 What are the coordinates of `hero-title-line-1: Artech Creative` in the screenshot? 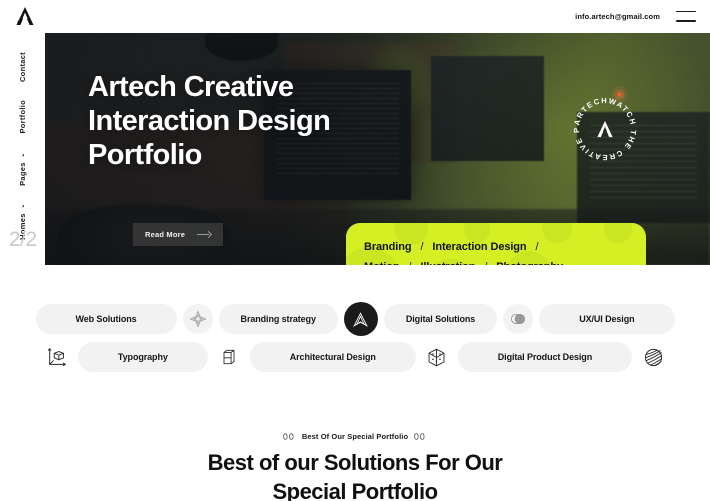 It's located at (191, 87).